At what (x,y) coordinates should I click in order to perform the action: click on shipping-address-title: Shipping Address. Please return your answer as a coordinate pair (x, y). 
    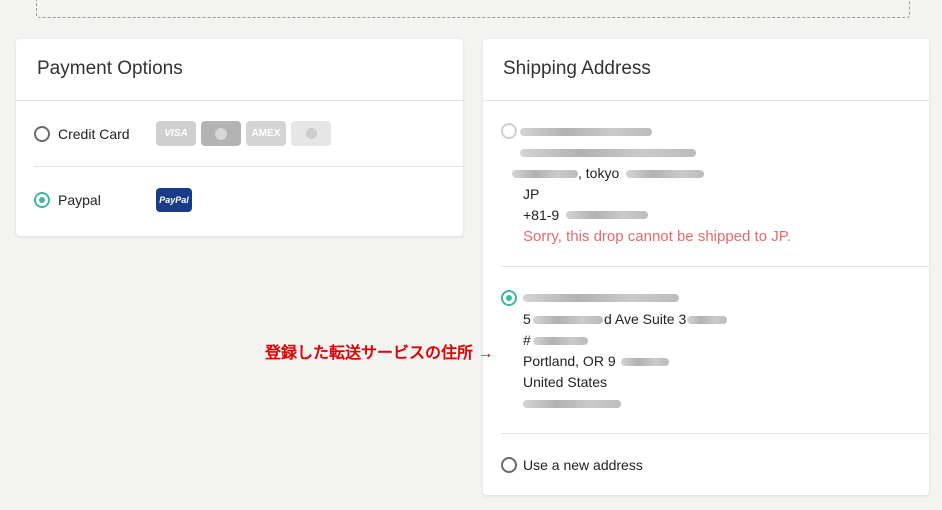
    Looking at the image, I should click on (706, 70).